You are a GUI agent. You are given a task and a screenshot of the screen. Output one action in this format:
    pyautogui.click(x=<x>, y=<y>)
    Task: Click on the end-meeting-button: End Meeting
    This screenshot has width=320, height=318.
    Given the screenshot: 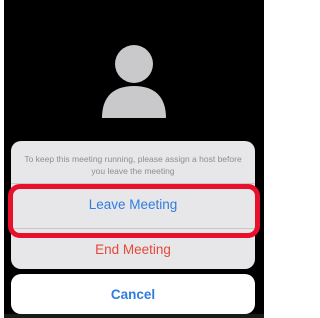 What is the action you would take?
    pyautogui.click(x=133, y=249)
    